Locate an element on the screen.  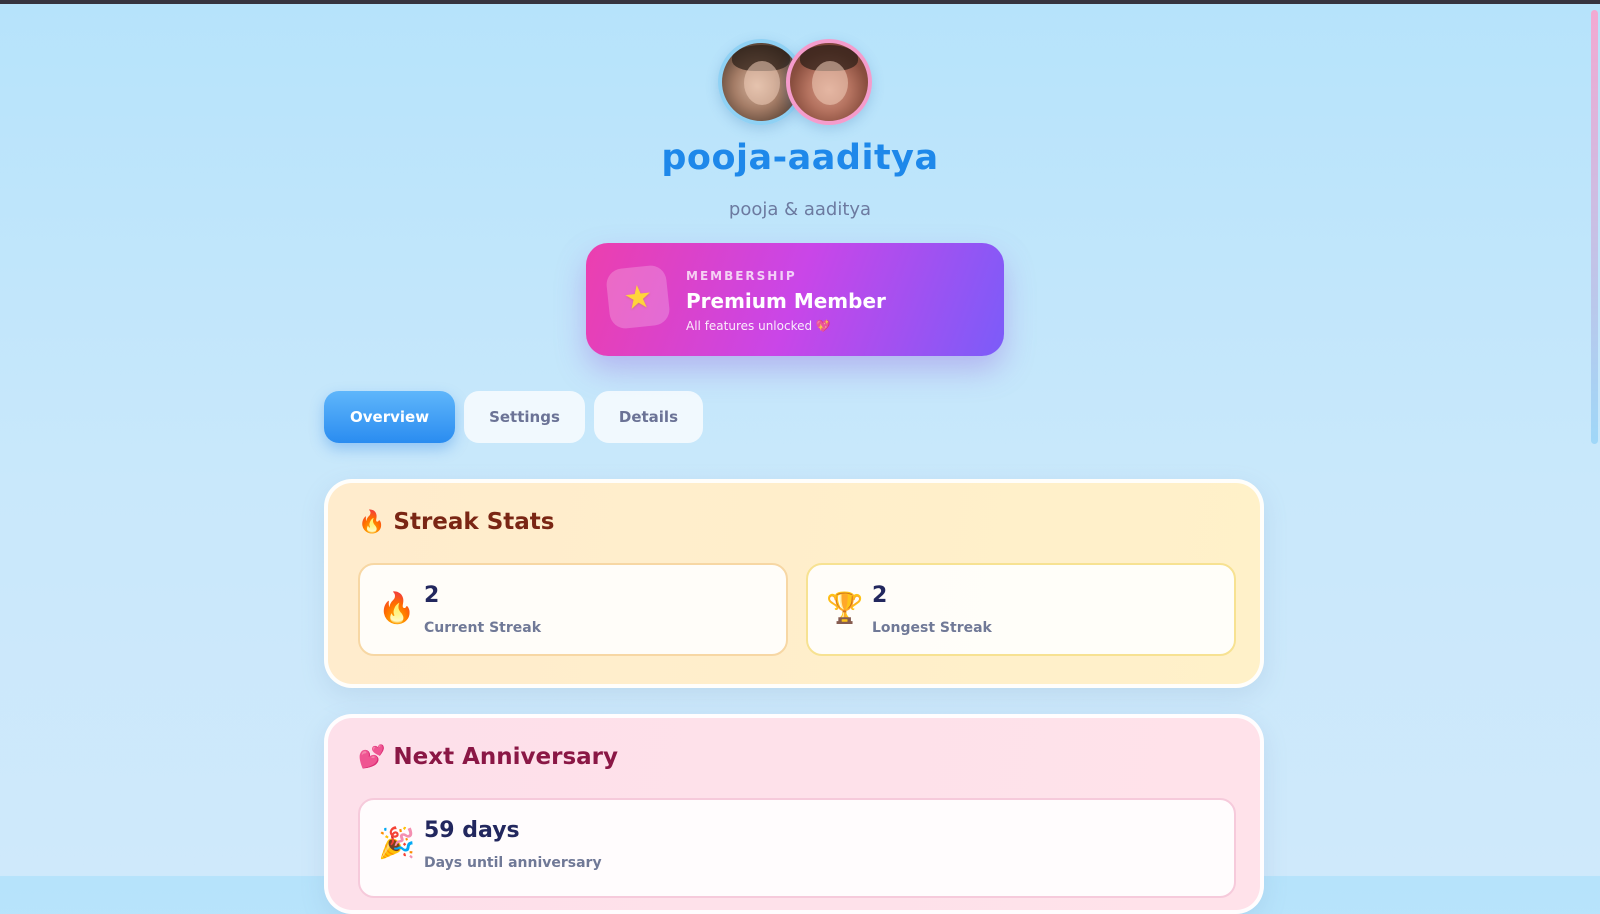
streak-stats-heading: 🔥 Streak Stats is located at coordinates (456, 522).